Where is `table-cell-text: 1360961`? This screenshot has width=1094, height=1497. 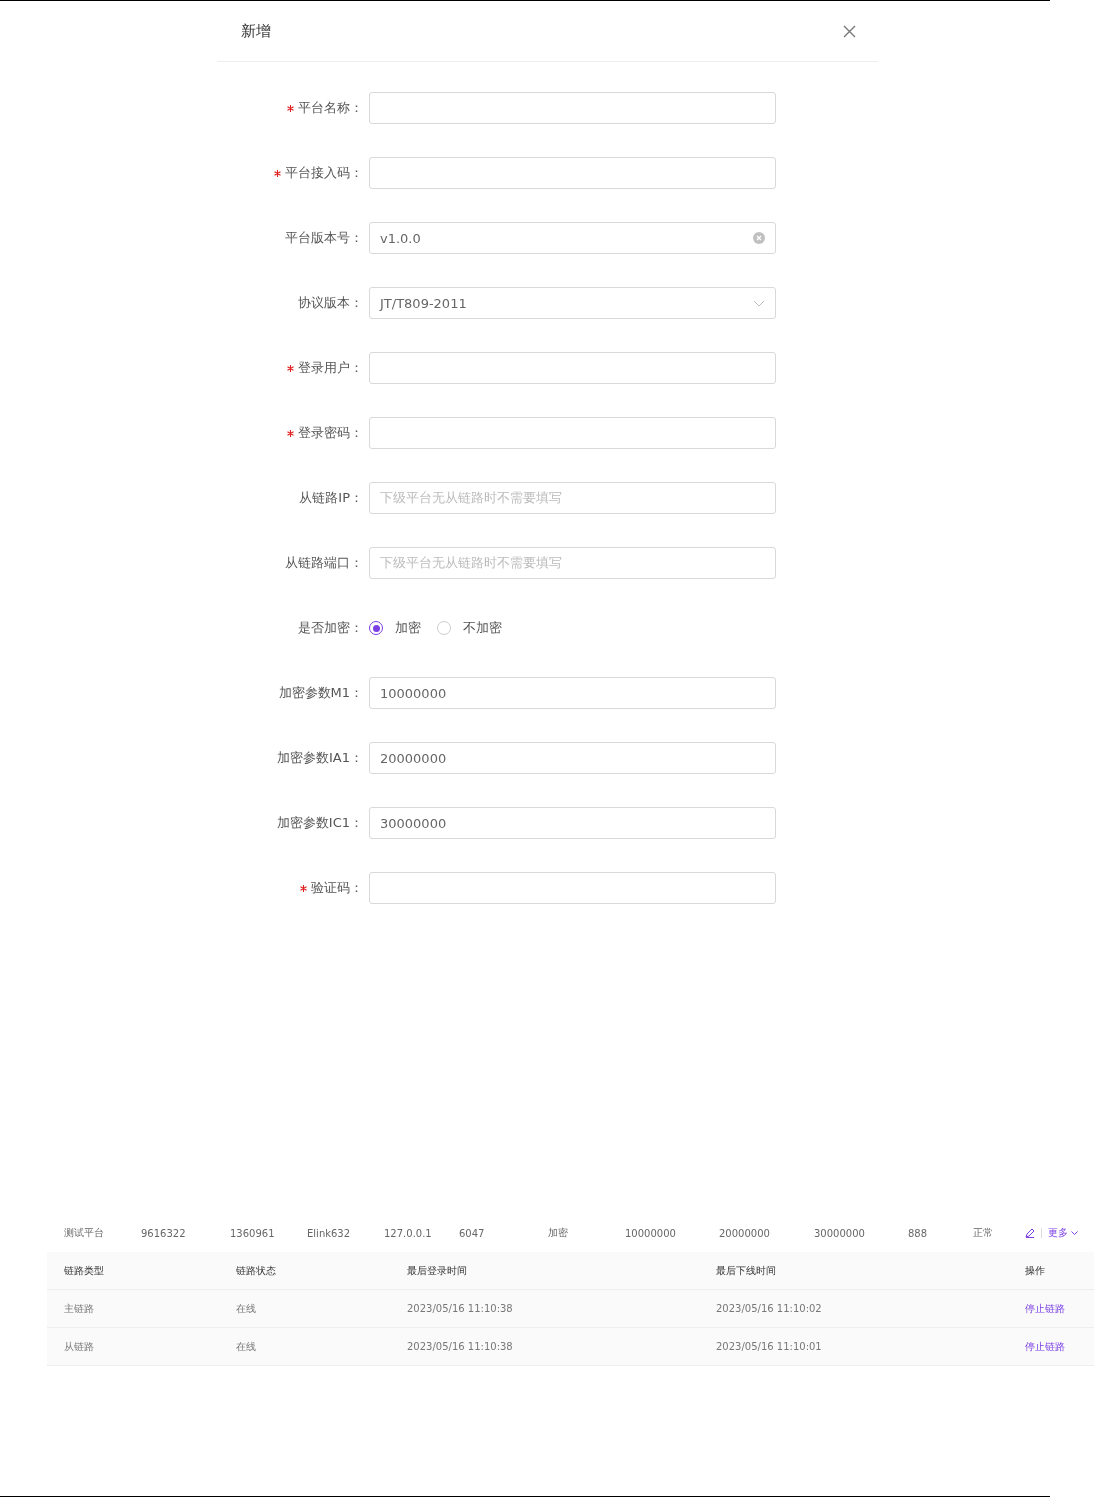
table-cell-text: 1360961 is located at coordinates (253, 1233).